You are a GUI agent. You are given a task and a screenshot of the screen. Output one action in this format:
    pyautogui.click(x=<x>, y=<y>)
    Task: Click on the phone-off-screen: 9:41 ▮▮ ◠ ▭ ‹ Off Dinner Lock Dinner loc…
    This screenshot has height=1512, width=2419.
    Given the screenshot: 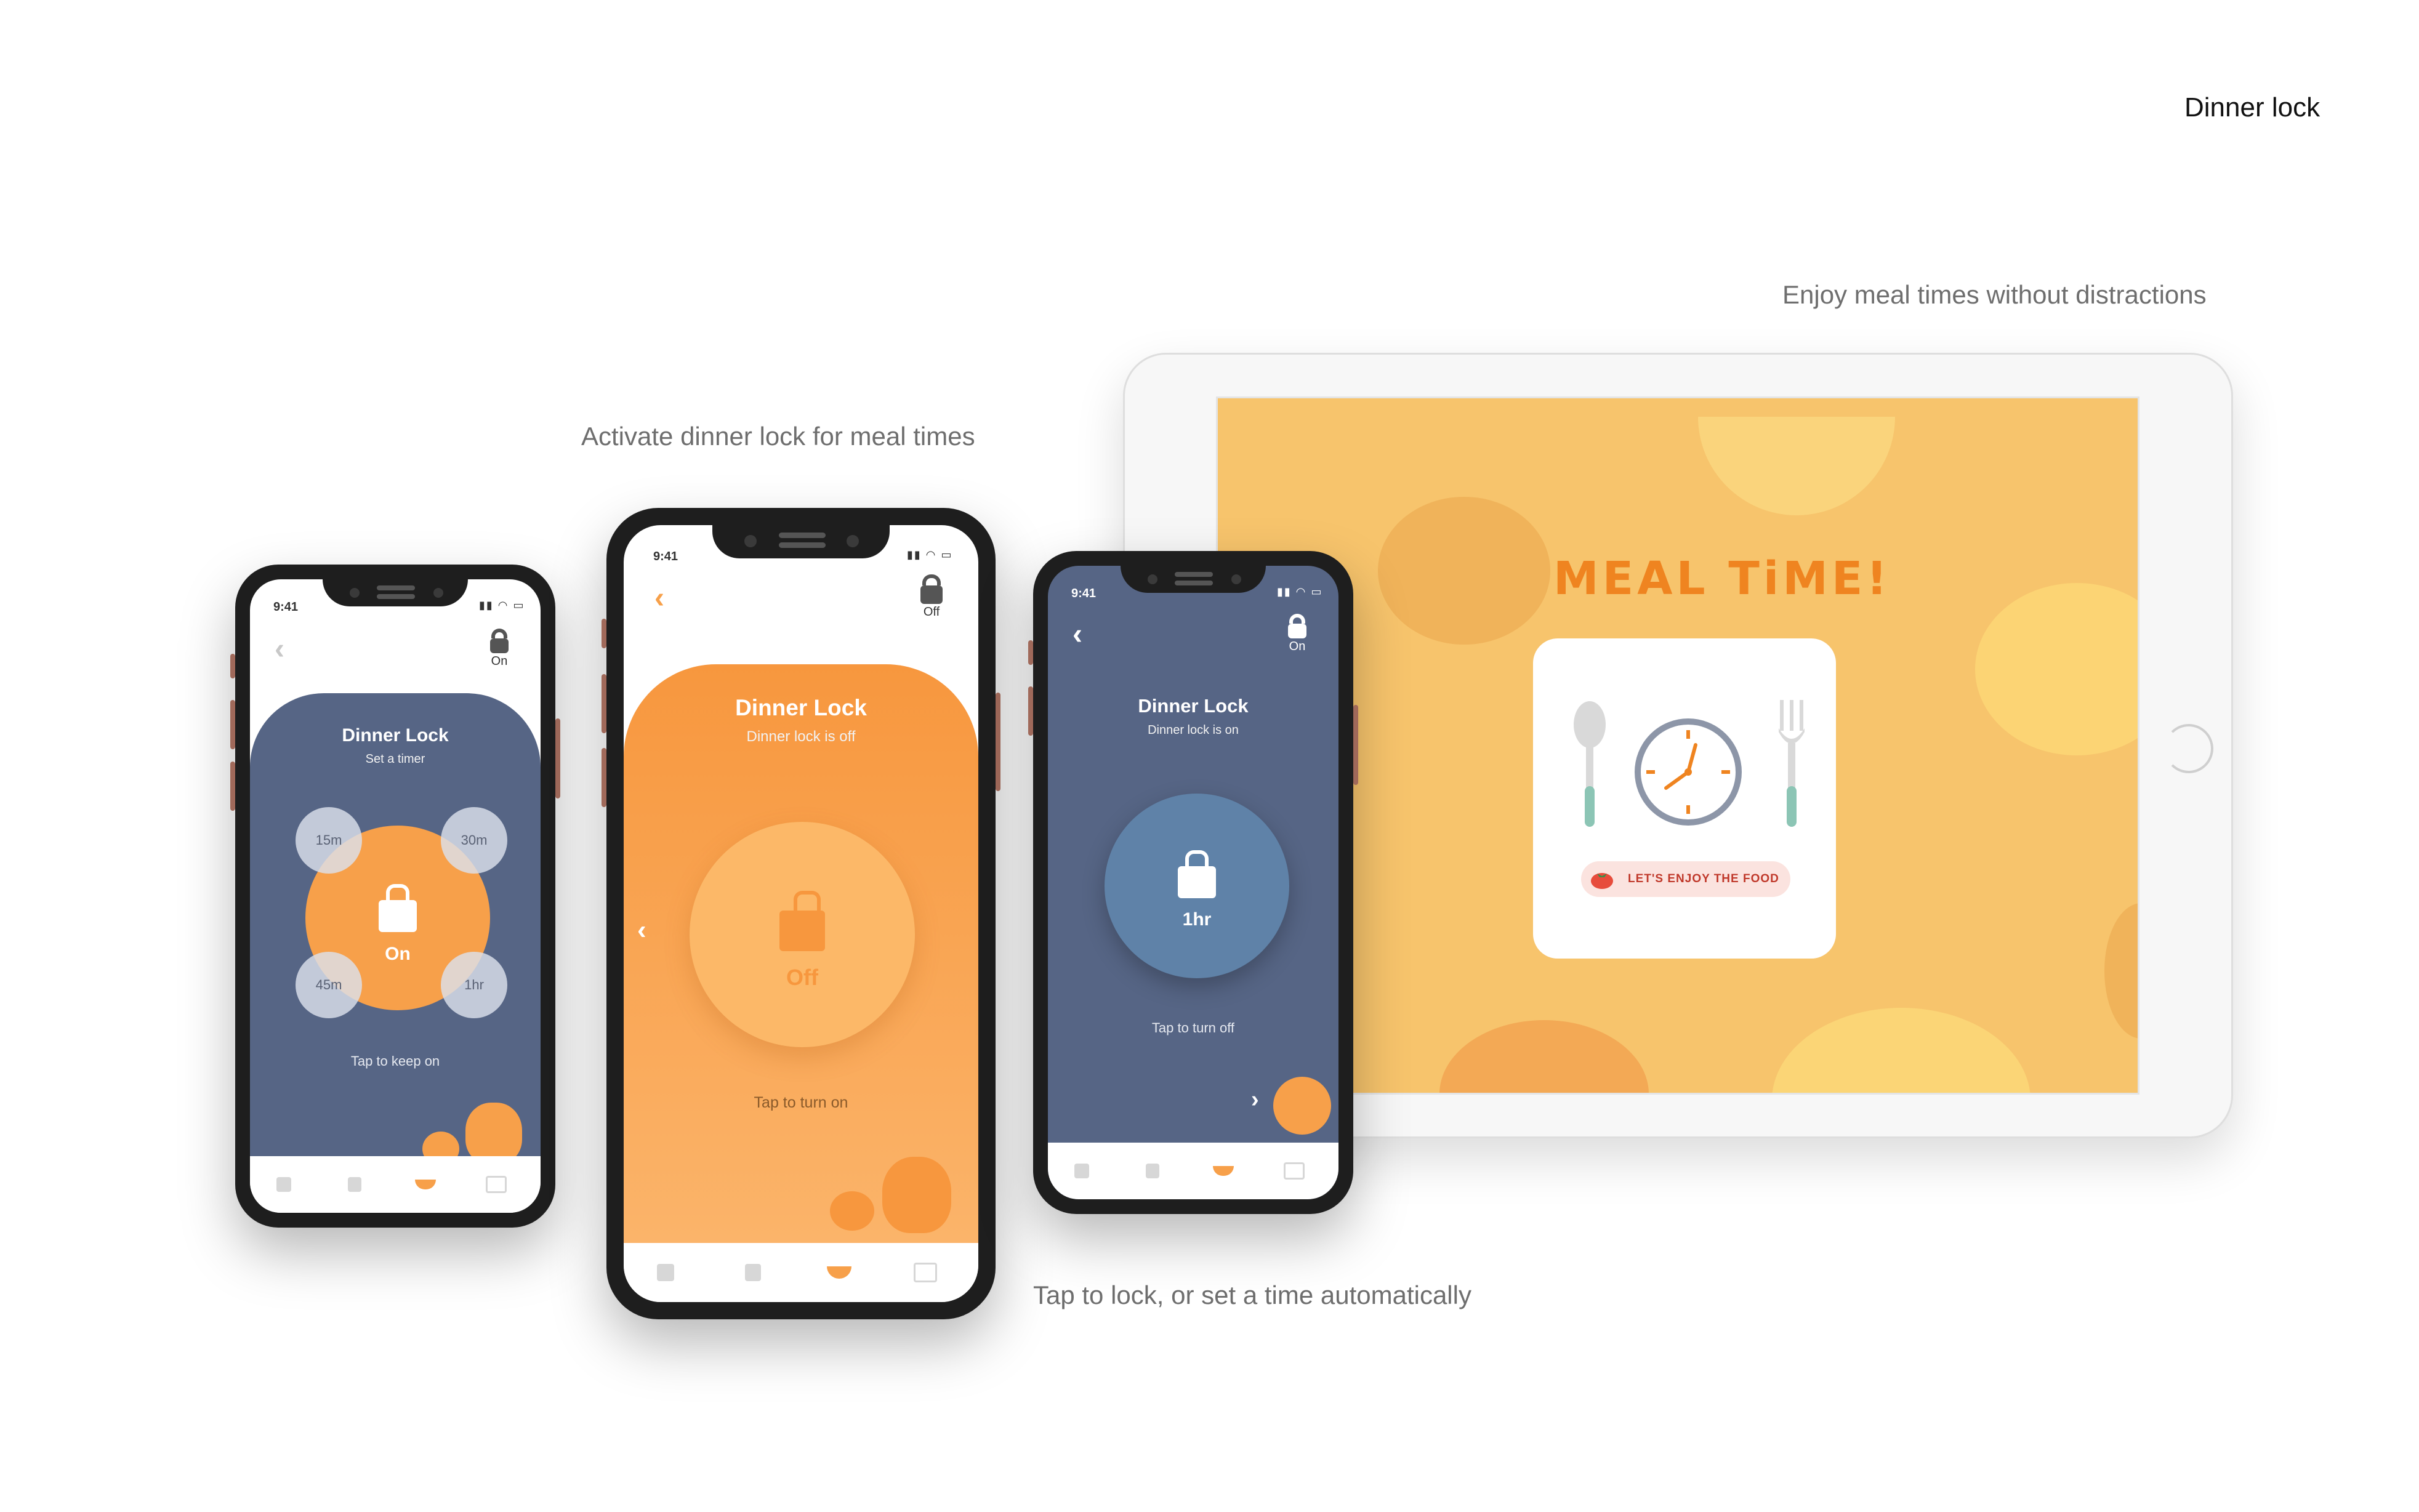 What is the action you would take?
    pyautogui.click(x=801, y=914)
    